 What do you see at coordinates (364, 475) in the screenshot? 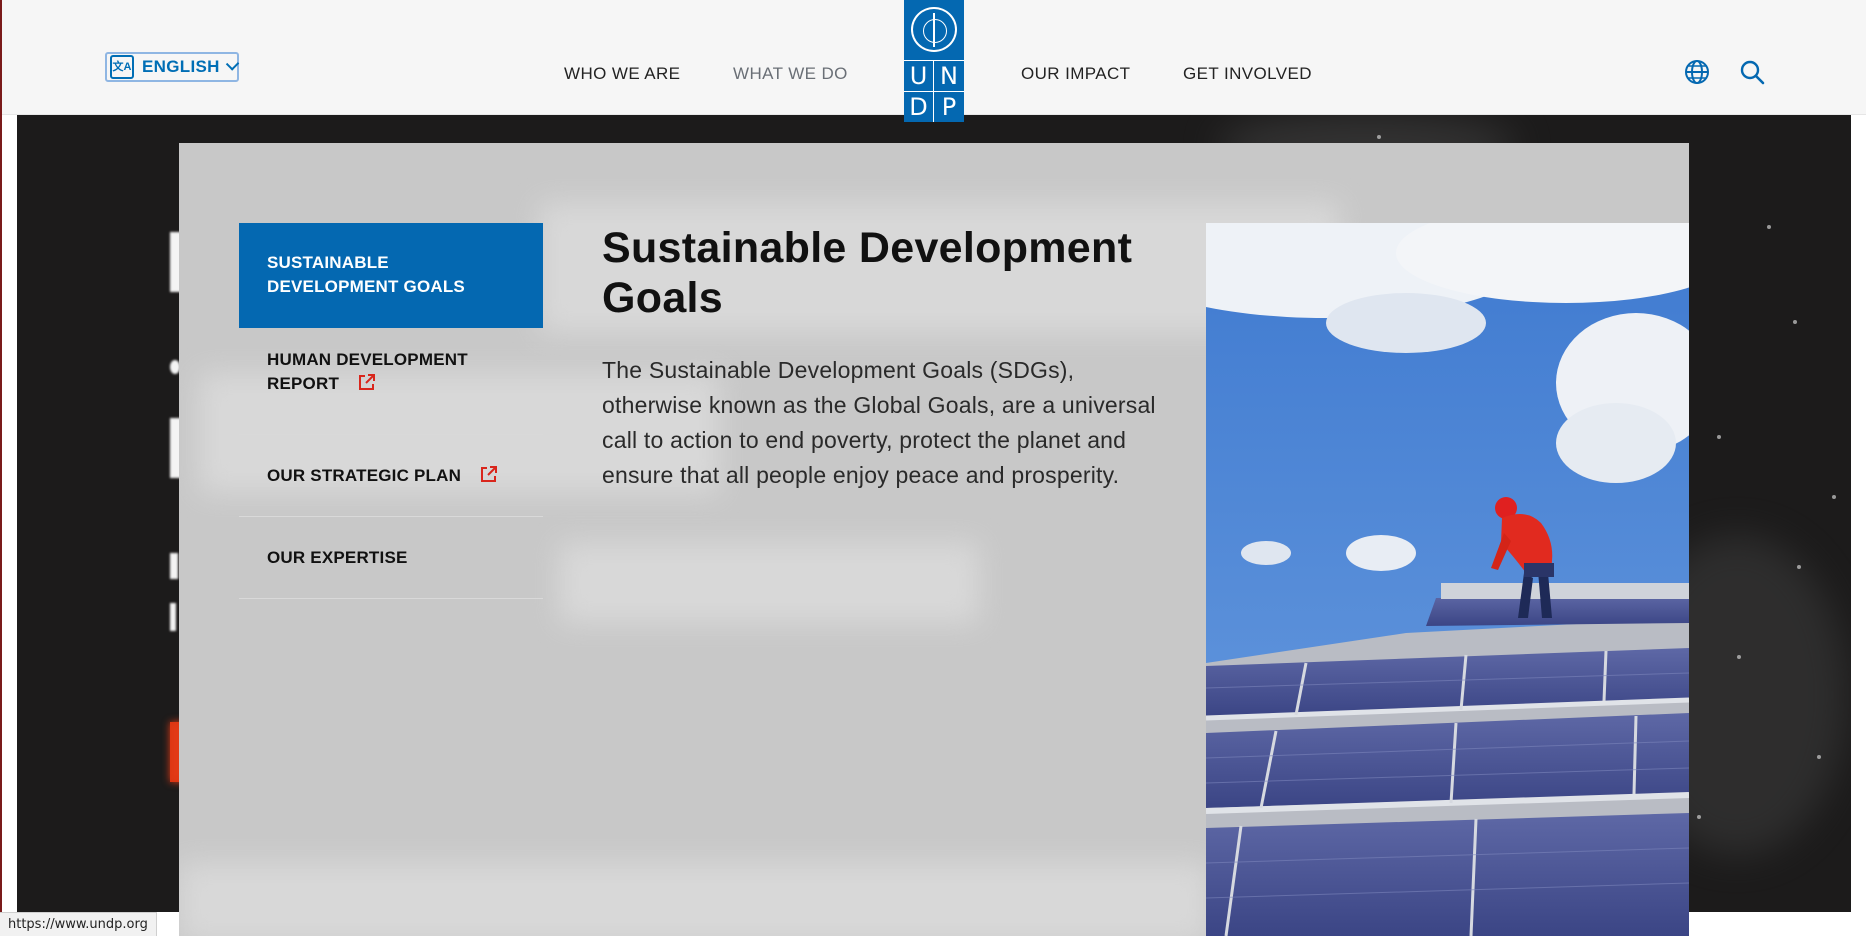
I see `menu-item-label: OUR STRATEGIC PLAN` at bounding box center [364, 475].